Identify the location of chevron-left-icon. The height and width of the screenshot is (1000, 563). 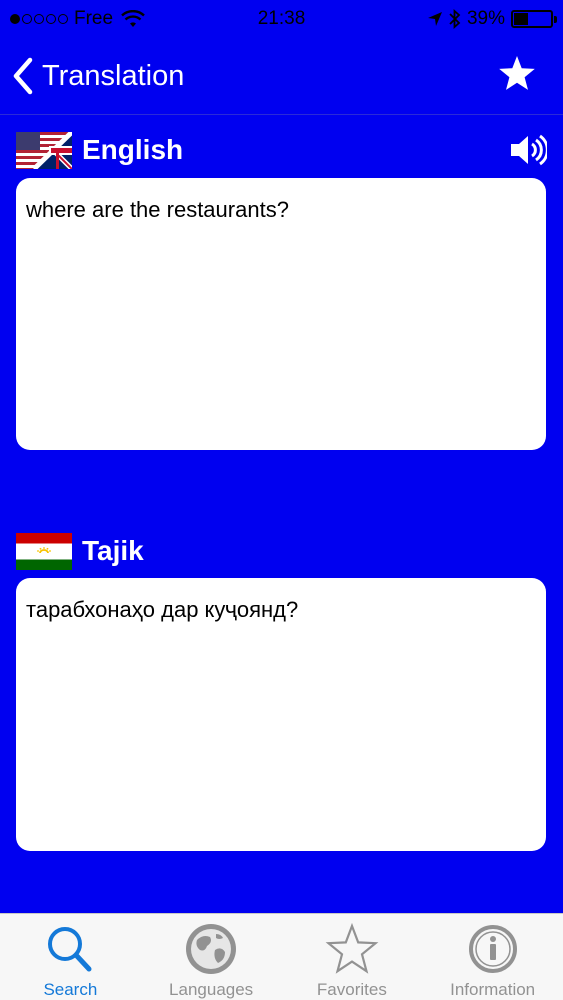
(23, 76).